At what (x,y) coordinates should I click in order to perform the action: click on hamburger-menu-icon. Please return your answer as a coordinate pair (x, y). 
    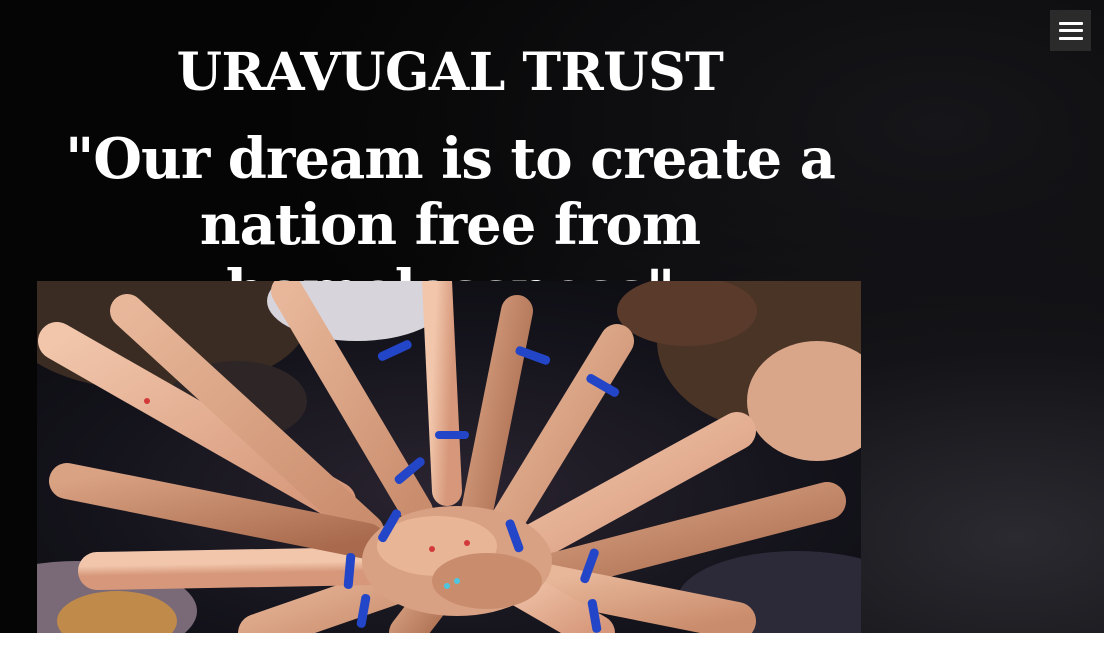
    Looking at the image, I should click on (1070, 30).